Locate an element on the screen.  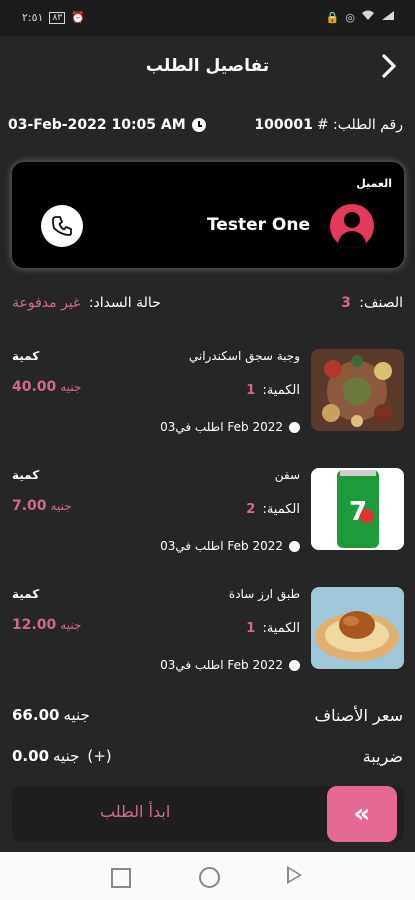
home-button is located at coordinates (209, 877).